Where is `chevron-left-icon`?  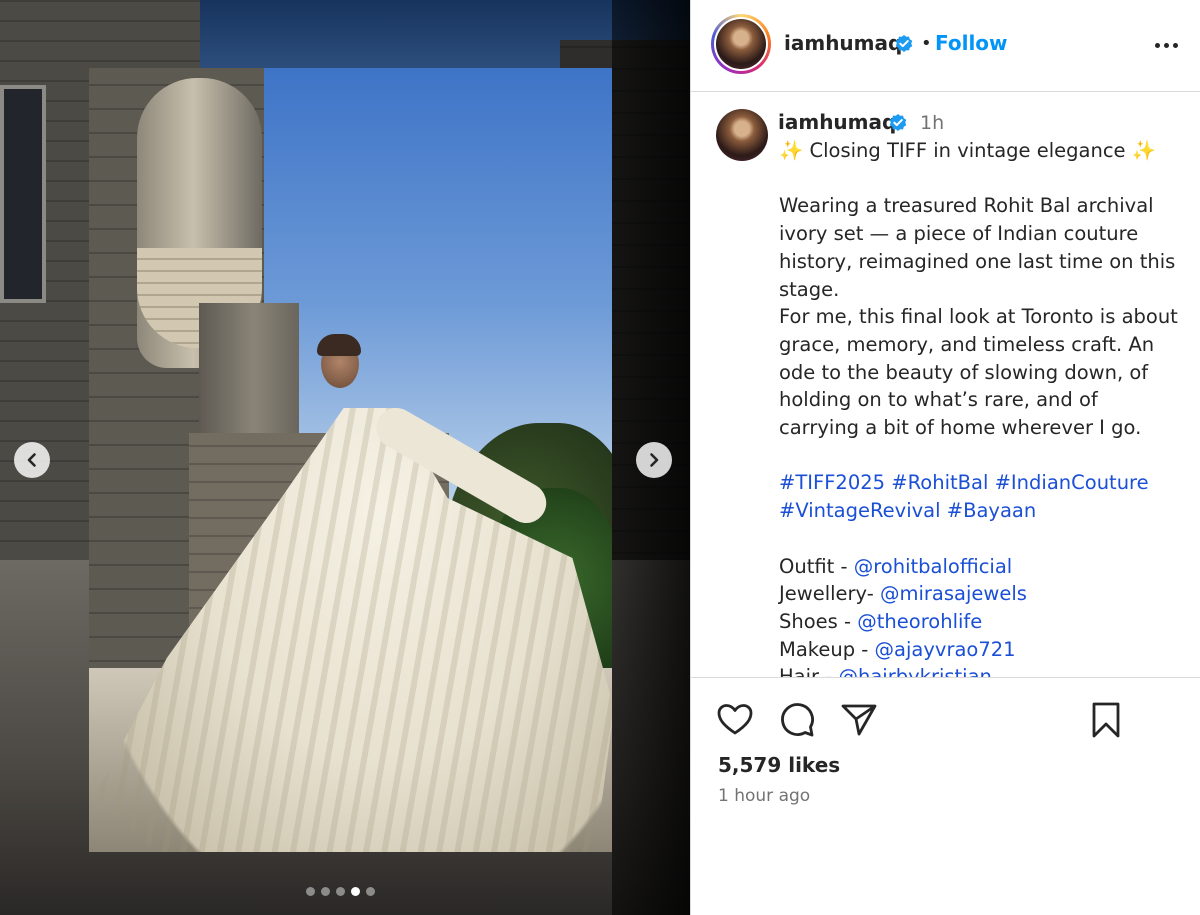 chevron-left-icon is located at coordinates (31, 460).